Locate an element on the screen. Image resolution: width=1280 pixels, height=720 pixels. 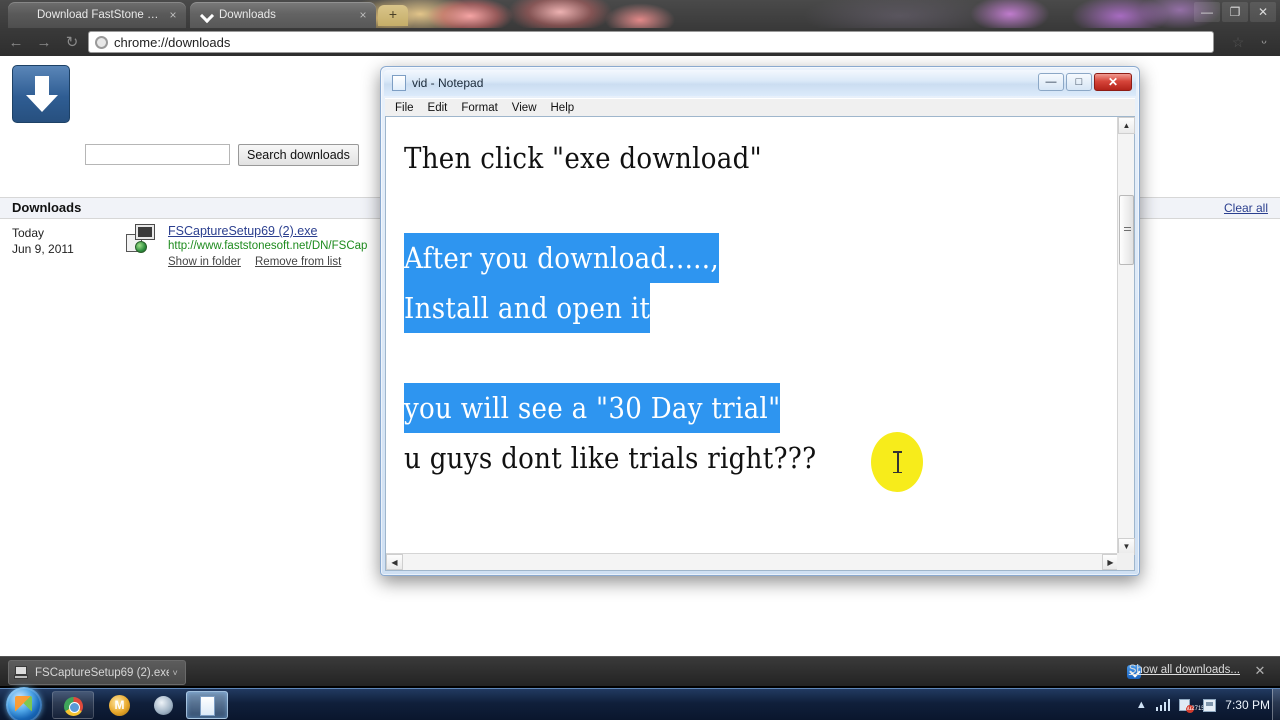
forward-icon: → is located at coordinates (44, 42).